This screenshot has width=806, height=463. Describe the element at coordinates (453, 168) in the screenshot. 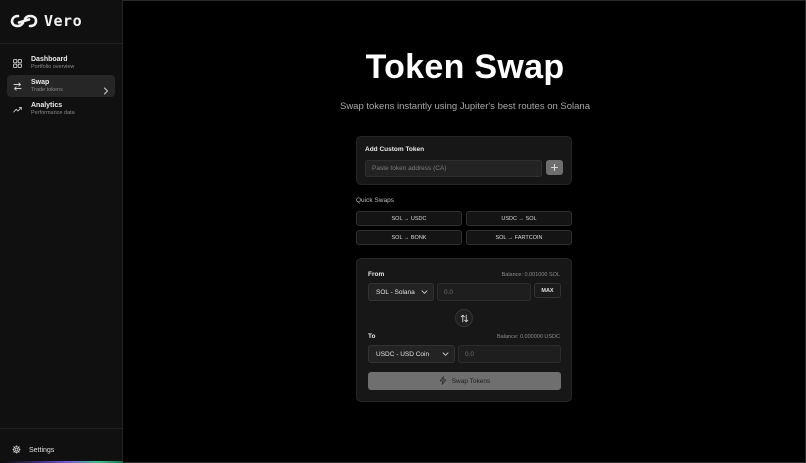

I see `token-address-input` at that location.